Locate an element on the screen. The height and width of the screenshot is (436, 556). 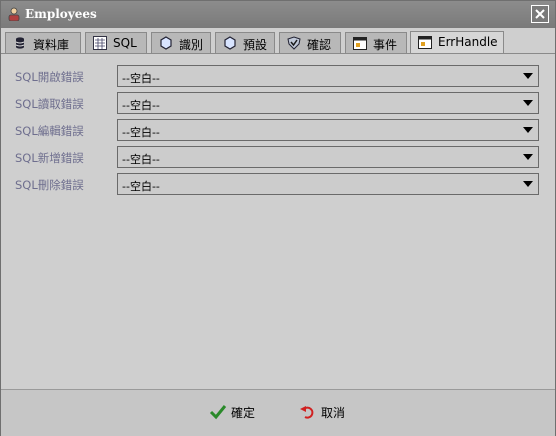
tab-events: 事件 is located at coordinates (376, 42).